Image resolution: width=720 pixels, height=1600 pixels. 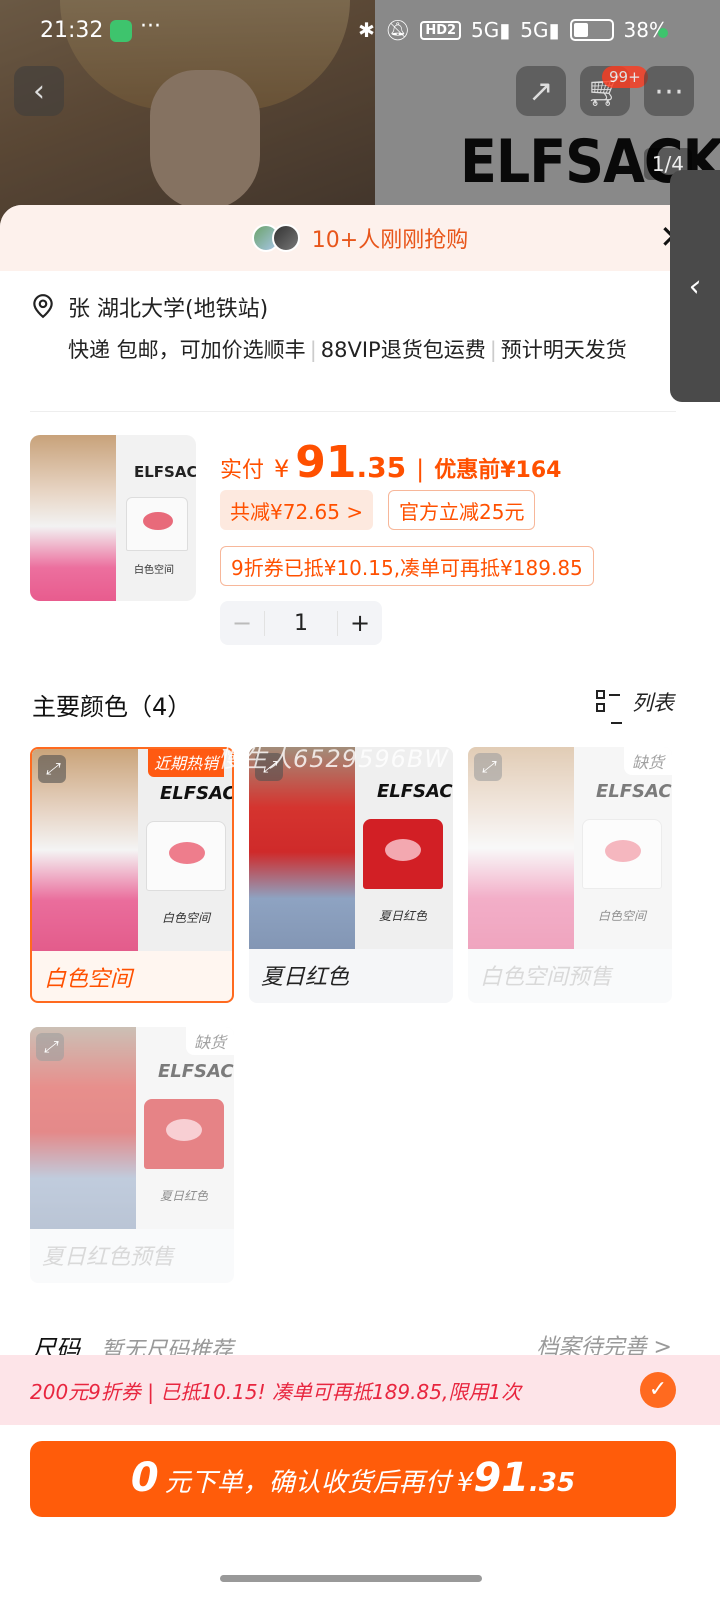 What do you see at coordinates (242, 623) in the screenshot?
I see `decrease-button: −` at bounding box center [242, 623].